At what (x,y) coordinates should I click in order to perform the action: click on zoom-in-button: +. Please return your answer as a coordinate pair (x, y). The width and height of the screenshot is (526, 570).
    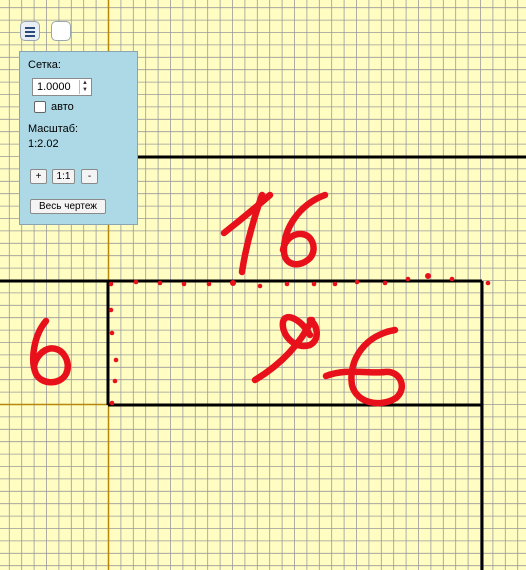
    Looking at the image, I should click on (38, 176).